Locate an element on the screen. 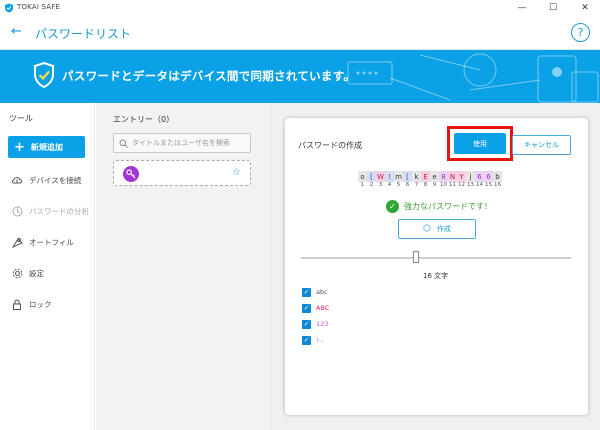 The image size is (600, 430). char-position: 3 is located at coordinates (380, 185).